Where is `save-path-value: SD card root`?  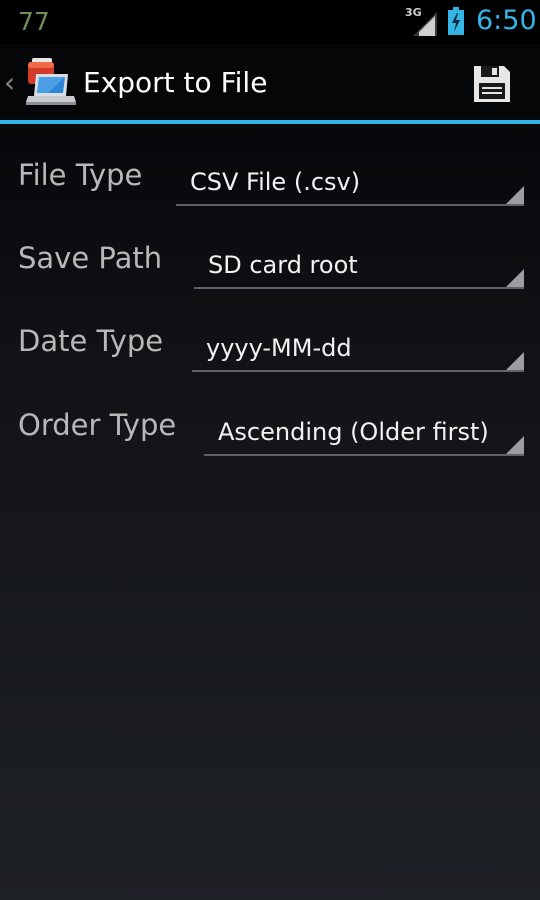
save-path-value: SD card root is located at coordinates (283, 265).